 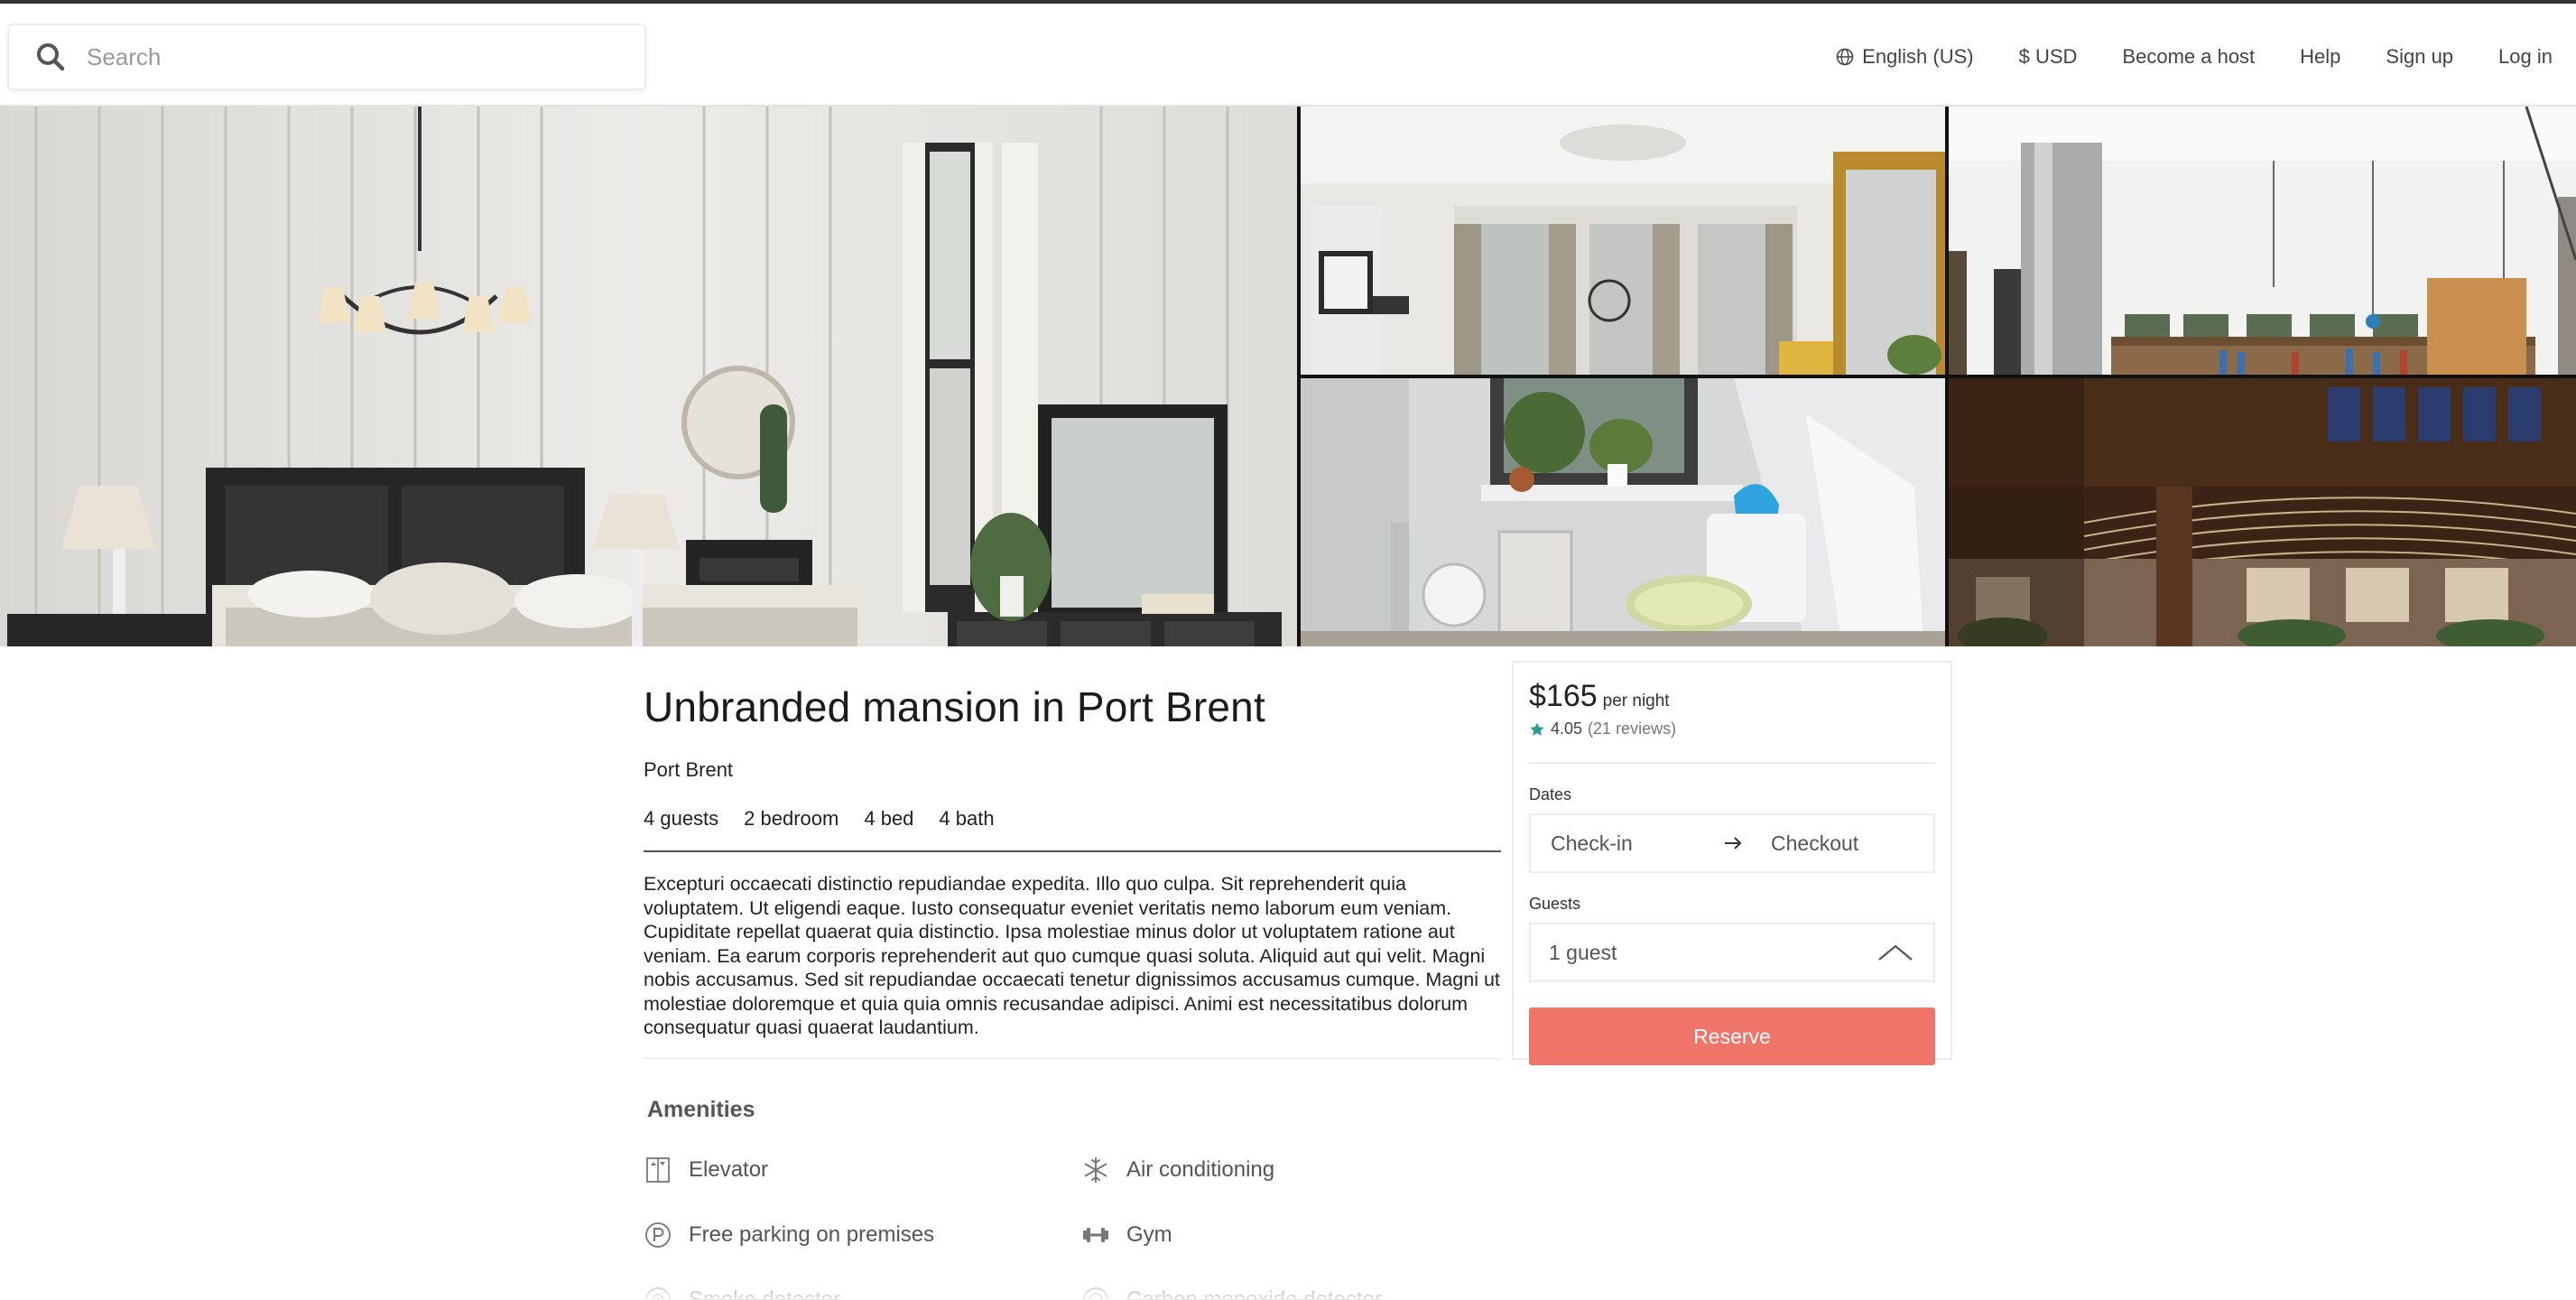 I want to click on smoke-detector-icon, so click(x=658, y=1293).